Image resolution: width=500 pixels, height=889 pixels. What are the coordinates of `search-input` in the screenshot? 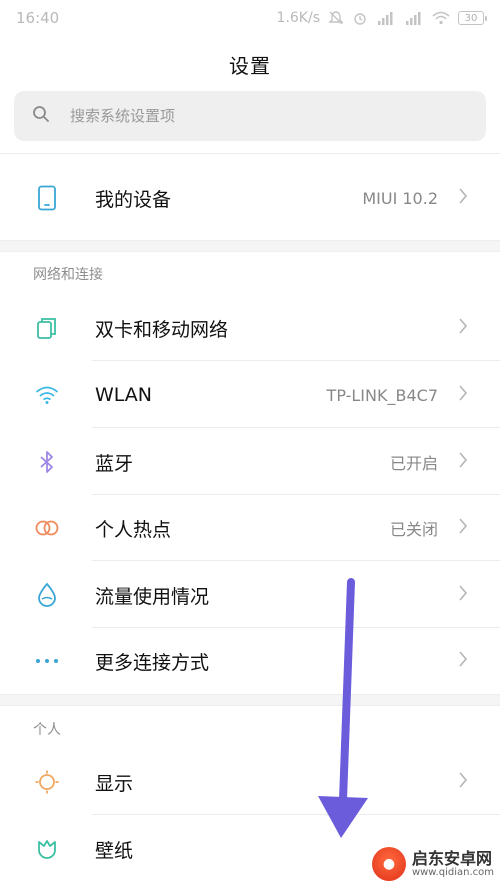 It's located at (250, 116).